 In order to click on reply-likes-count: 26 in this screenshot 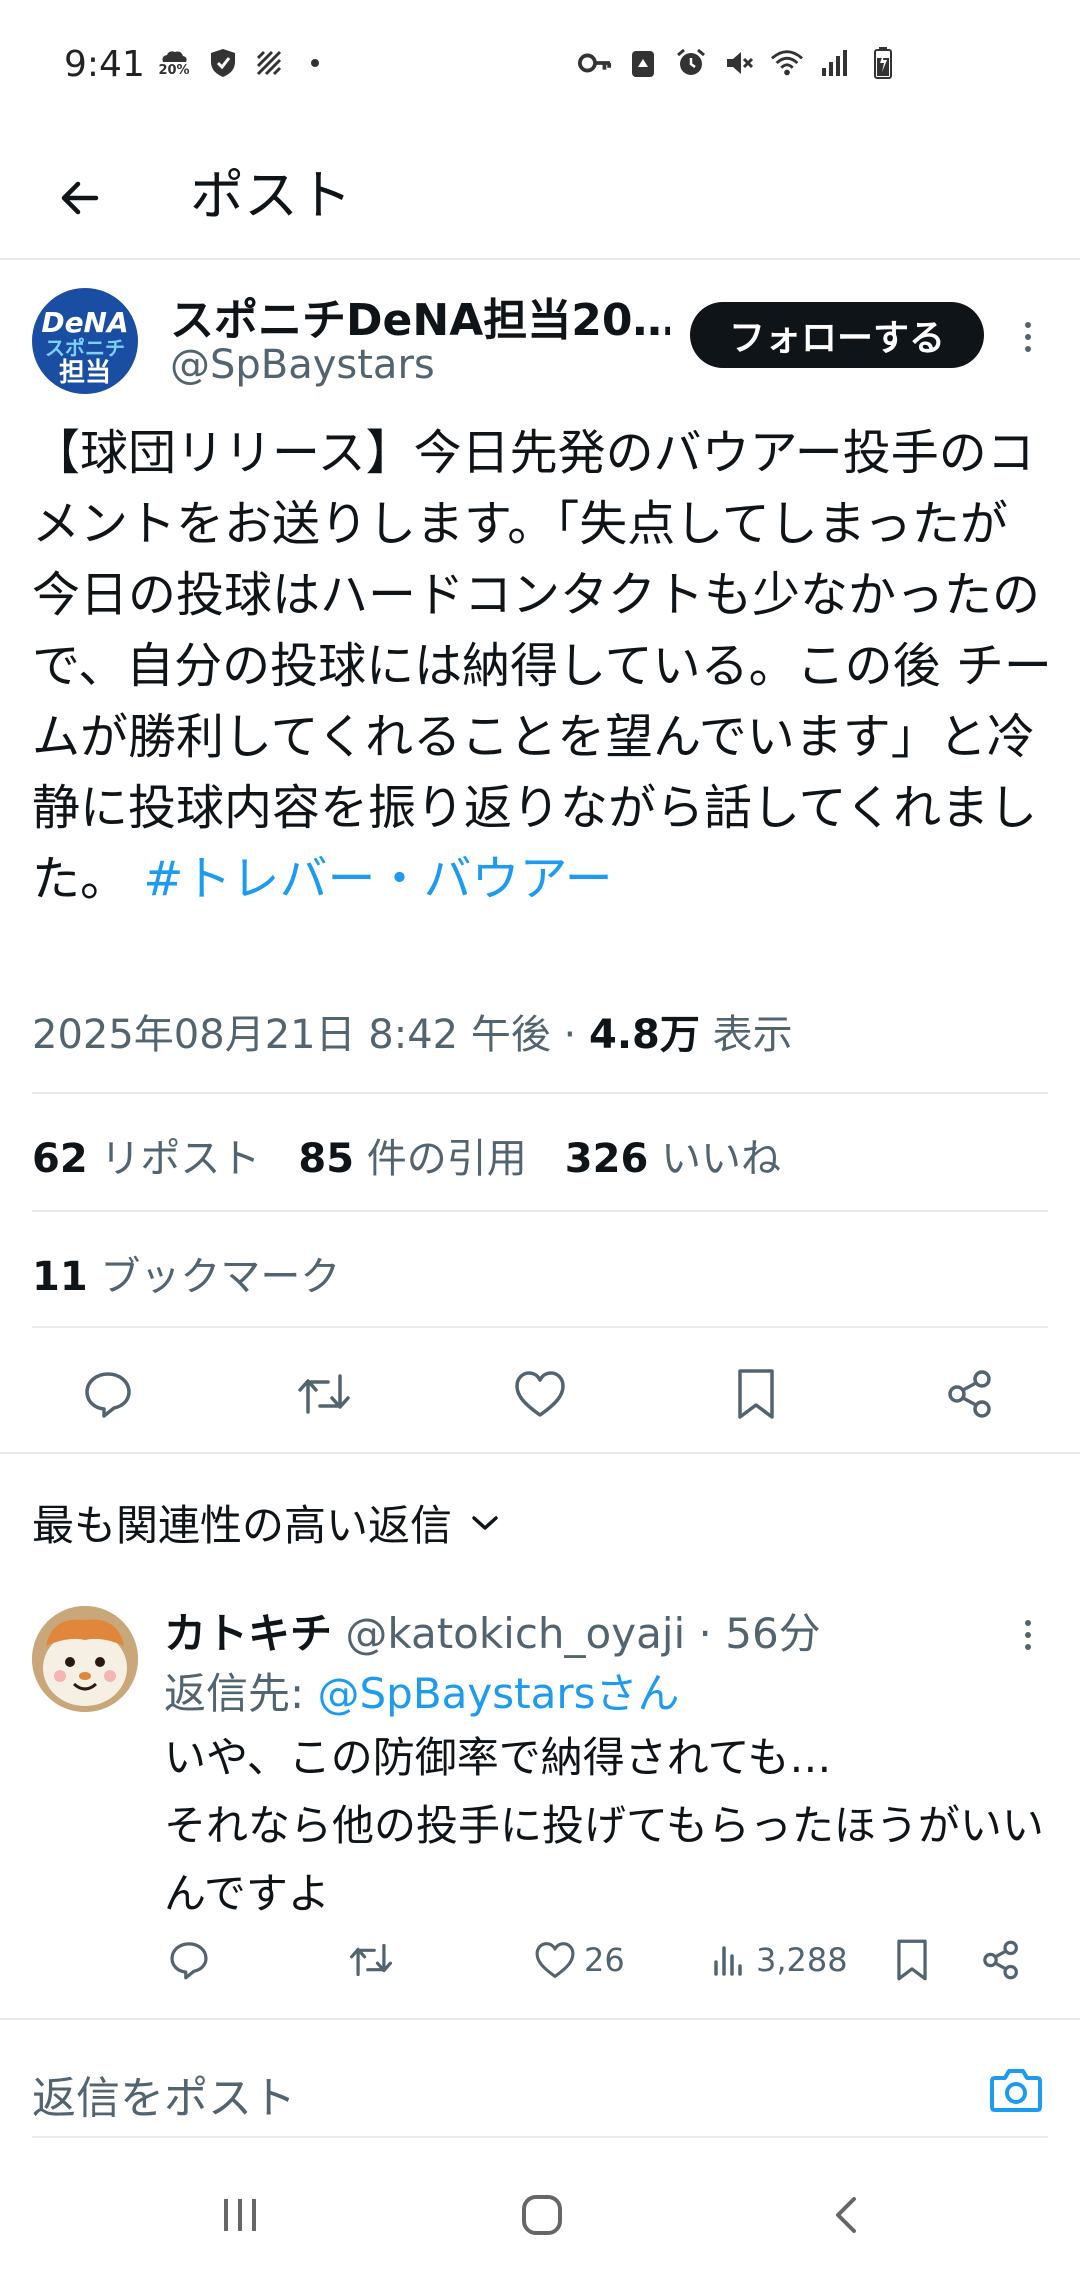, I will do `click(604, 1960)`.